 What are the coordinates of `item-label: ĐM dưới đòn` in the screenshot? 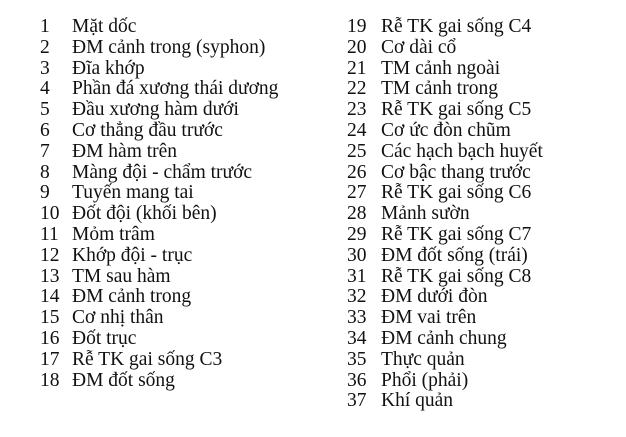 It's located at (434, 297).